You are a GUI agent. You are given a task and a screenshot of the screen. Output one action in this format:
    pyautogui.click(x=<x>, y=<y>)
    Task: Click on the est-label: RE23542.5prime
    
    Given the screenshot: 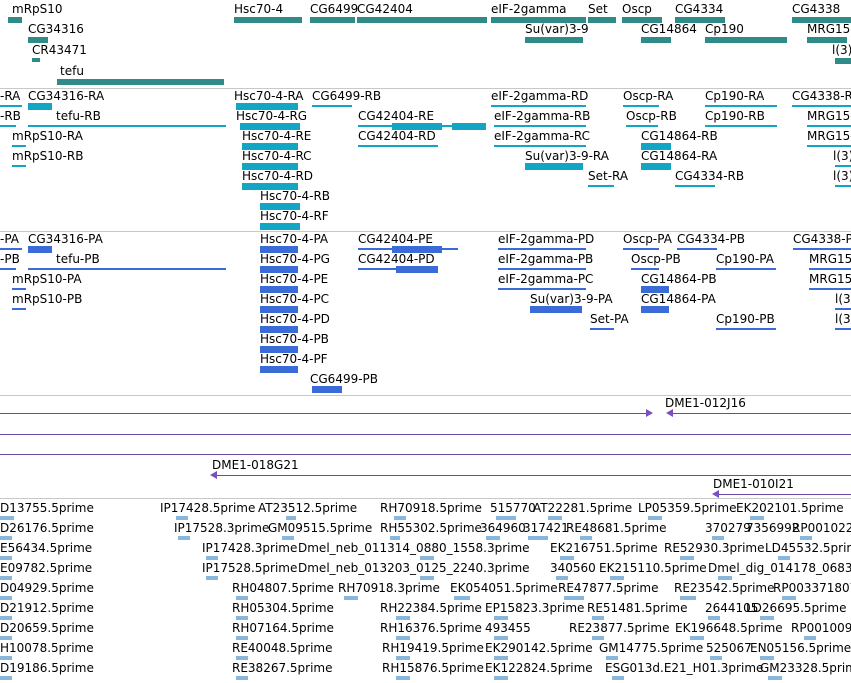 What is the action you would take?
    pyautogui.click(x=724, y=588)
    